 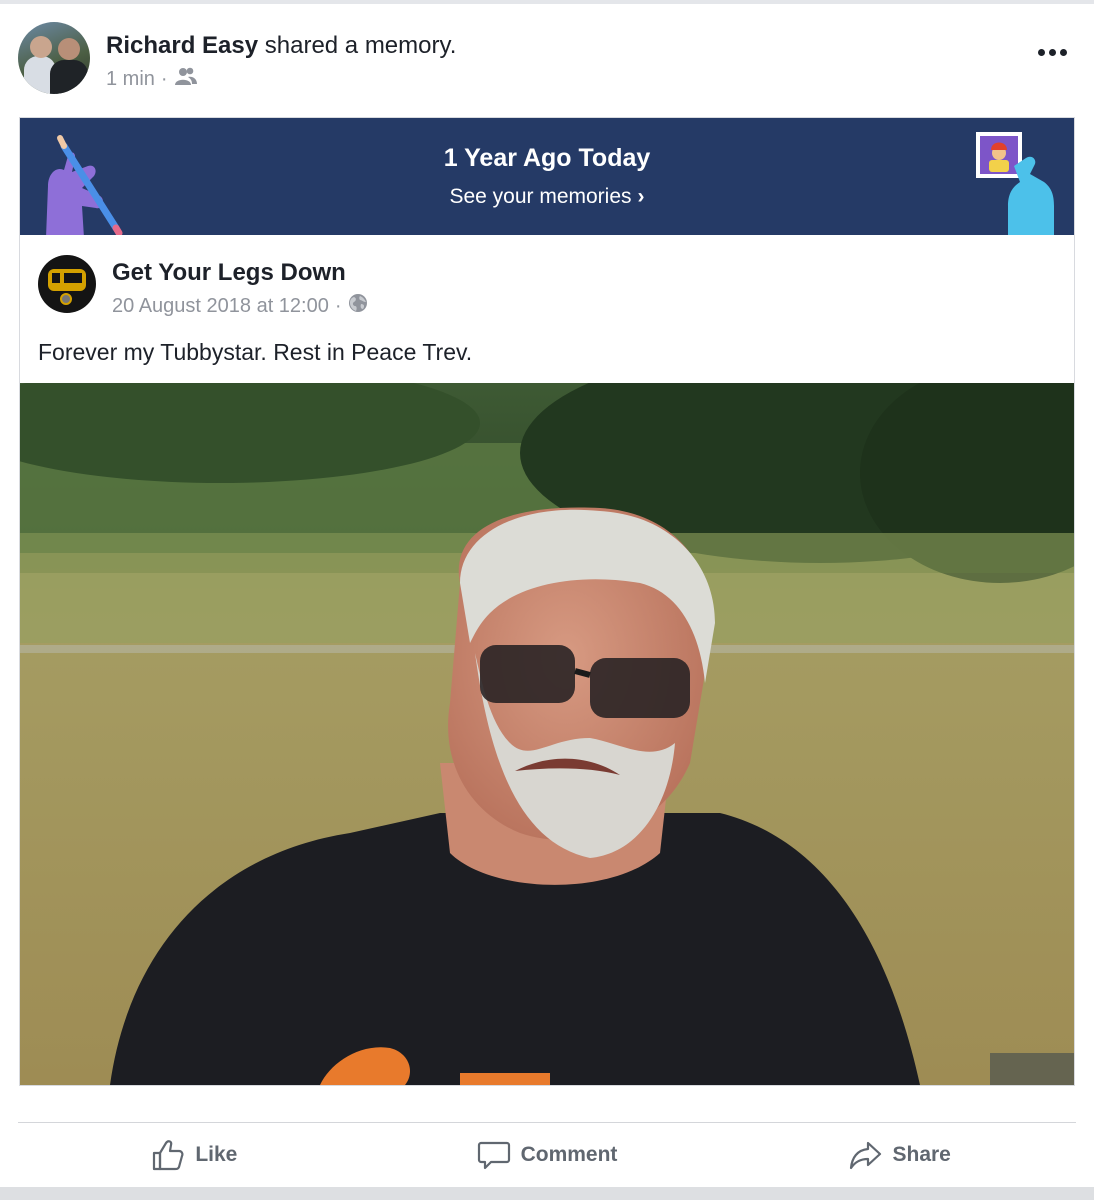 I want to click on hand-photo-illustration, so click(x=1015, y=183).